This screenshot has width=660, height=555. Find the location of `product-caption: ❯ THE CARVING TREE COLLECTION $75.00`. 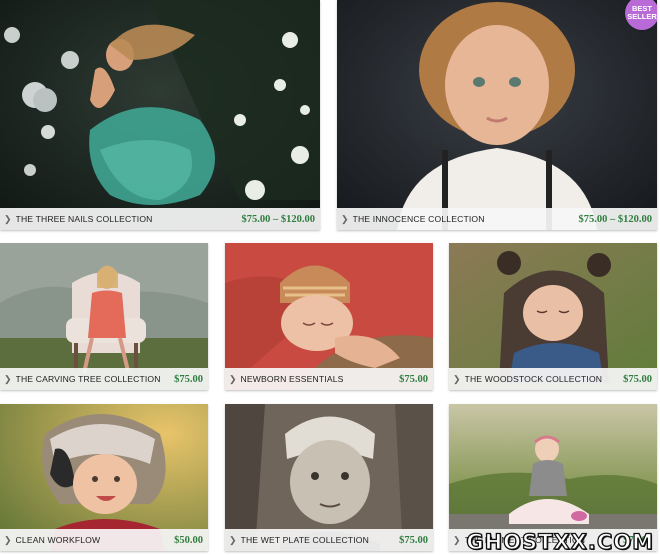

product-caption: ❯ THE CARVING TREE COLLECTION $75.00 is located at coordinates (104, 379).